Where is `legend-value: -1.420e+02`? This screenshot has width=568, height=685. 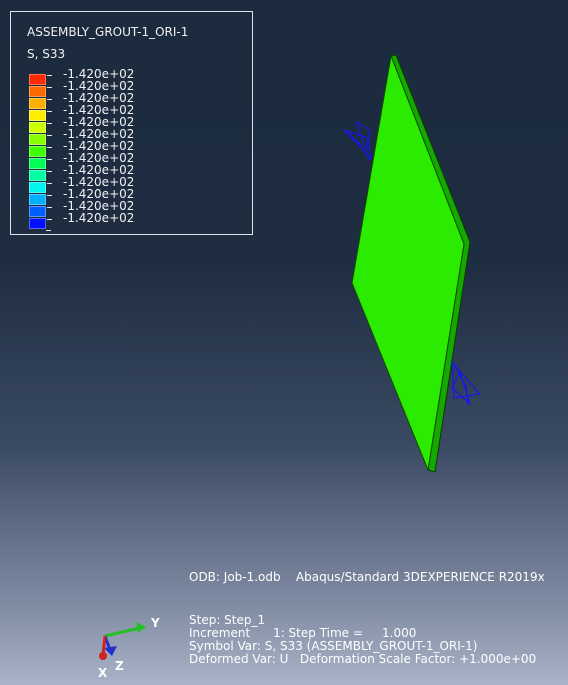 legend-value: -1.420e+02 is located at coordinates (99, 218).